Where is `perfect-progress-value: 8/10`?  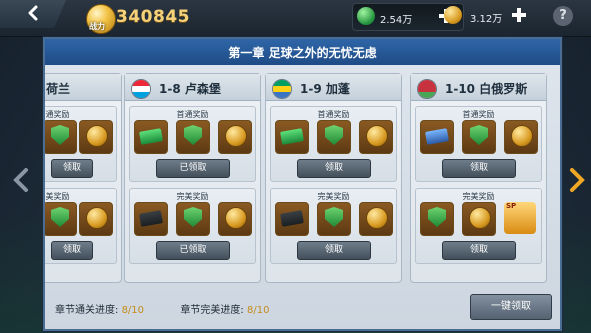
perfect-progress-value: 8/10 is located at coordinates (258, 310).